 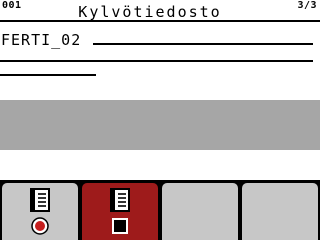 What do you see at coordinates (40, 226) in the screenshot?
I see `record-icon` at bounding box center [40, 226].